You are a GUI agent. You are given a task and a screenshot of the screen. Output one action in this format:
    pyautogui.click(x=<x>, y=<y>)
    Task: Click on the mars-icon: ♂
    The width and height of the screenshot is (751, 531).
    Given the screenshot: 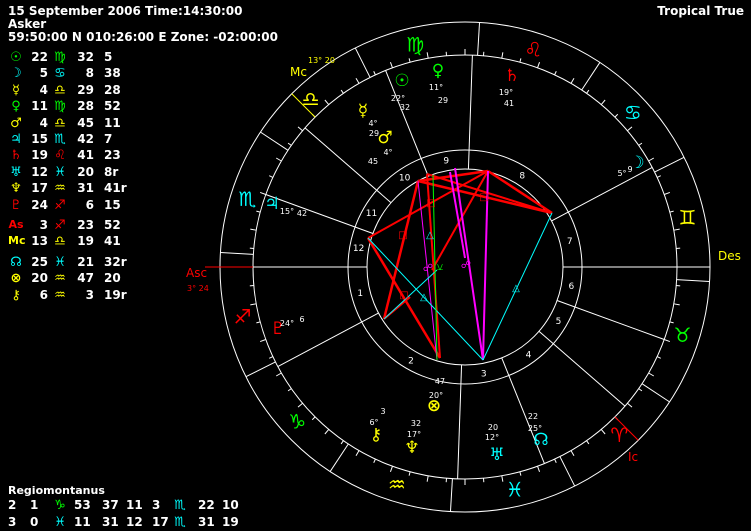 What is the action you would take?
    pyautogui.click(x=384, y=138)
    